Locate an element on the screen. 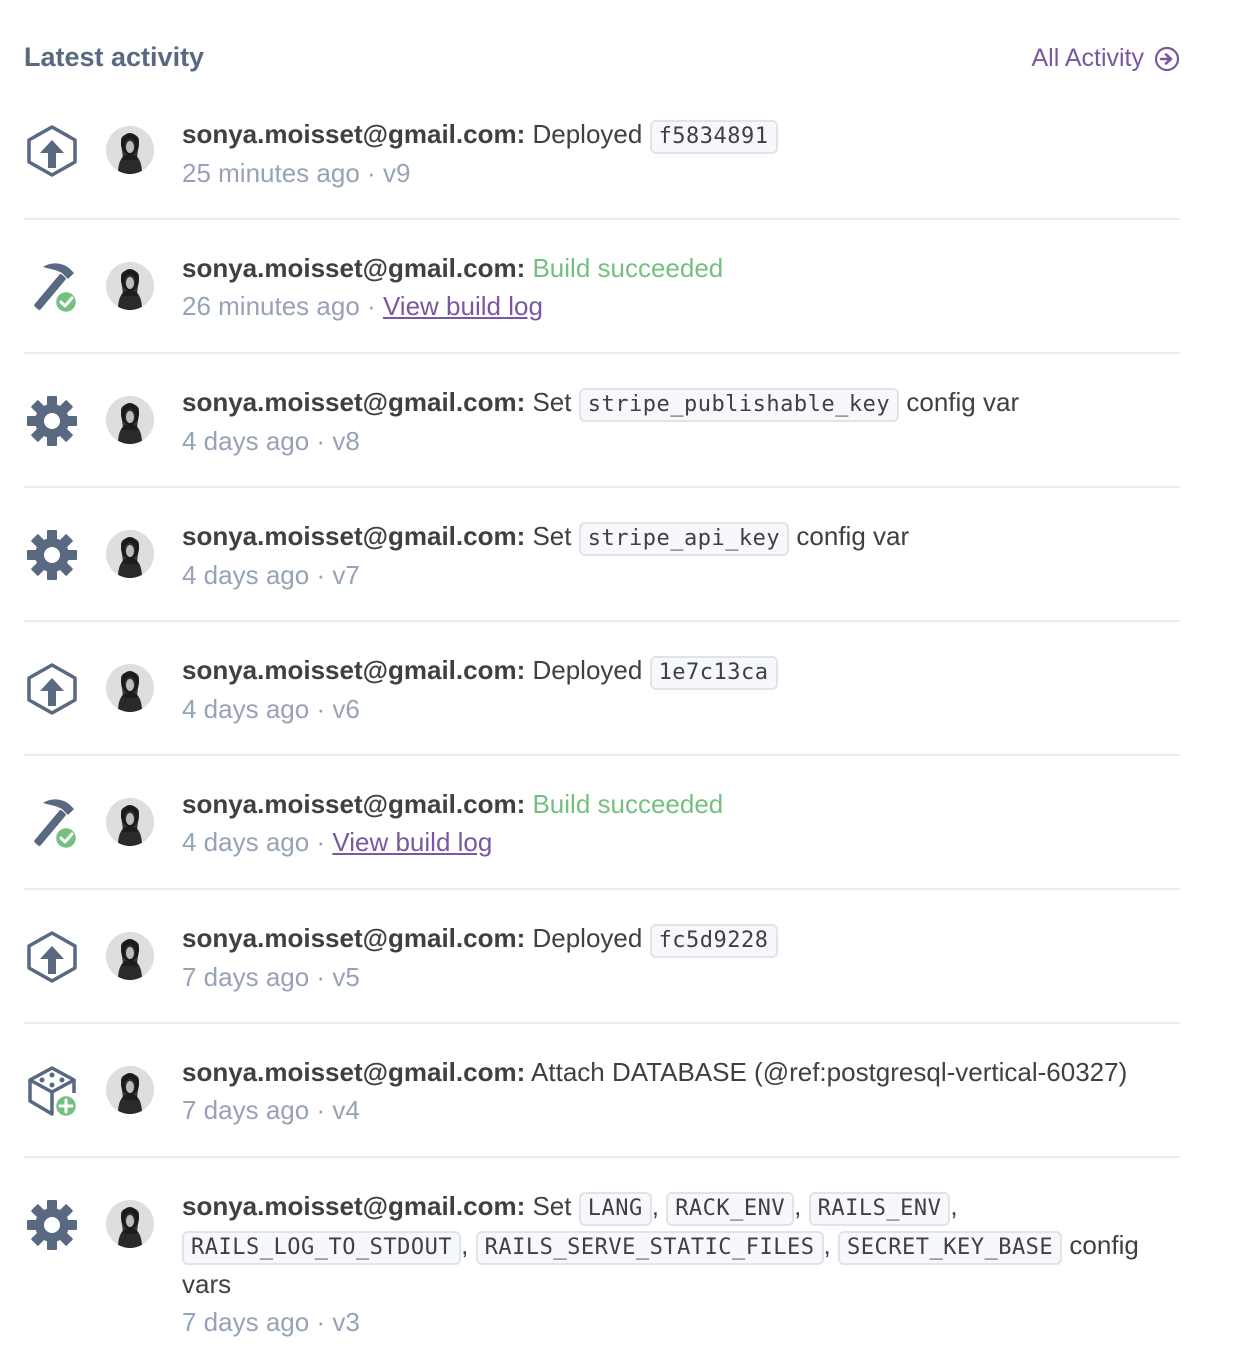  all-activity-link: All Activity is located at coordinates (1105, 58).